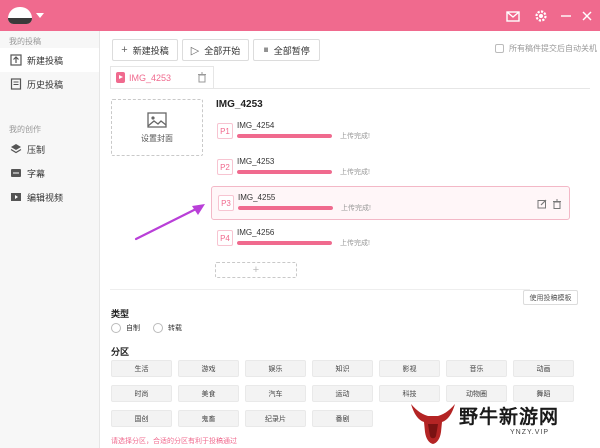 This screenshot has height=448, width=600. I want to click on sidebar-item-label: 新建投稿, so click(45, 60).